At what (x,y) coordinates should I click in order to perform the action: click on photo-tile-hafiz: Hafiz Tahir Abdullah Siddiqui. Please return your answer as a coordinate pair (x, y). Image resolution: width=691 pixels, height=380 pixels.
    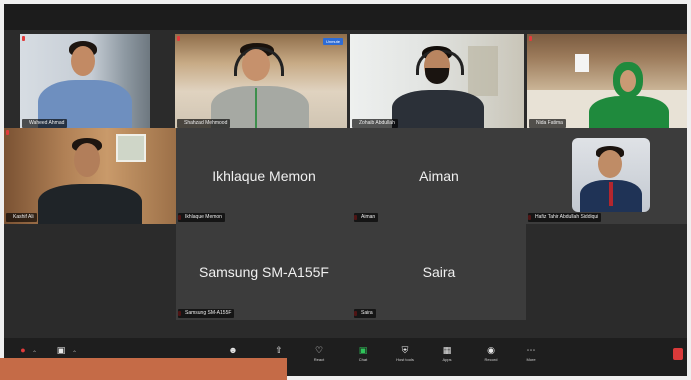
    Looking at the image, I should click on (606, 176).